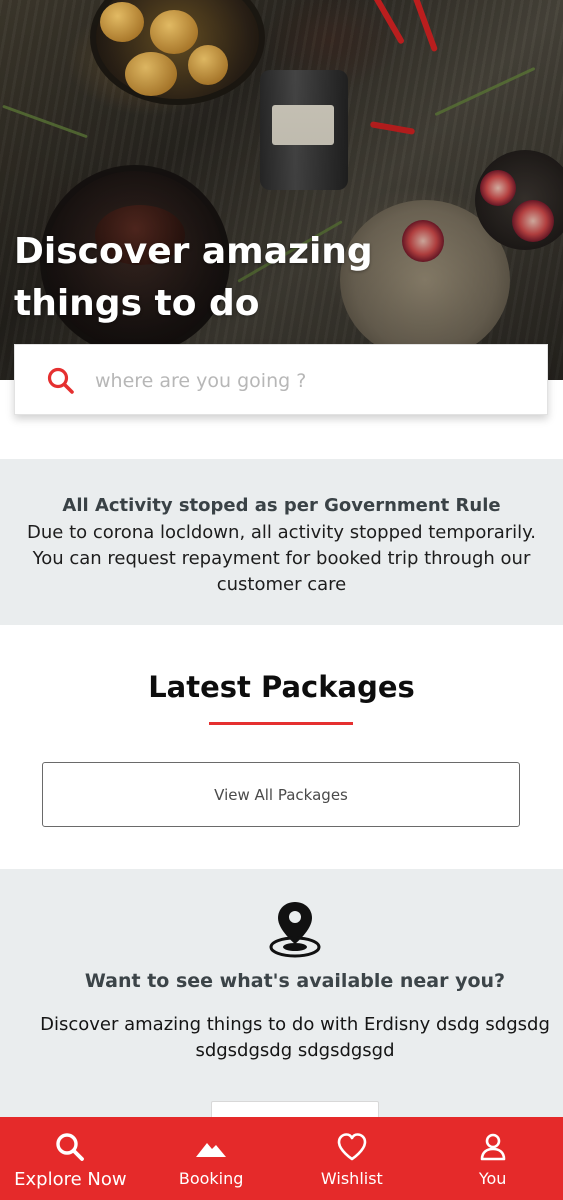 This screenshot has width=563, height=1200. I want to click on nav-booking: Booking, so click(211, 1158).